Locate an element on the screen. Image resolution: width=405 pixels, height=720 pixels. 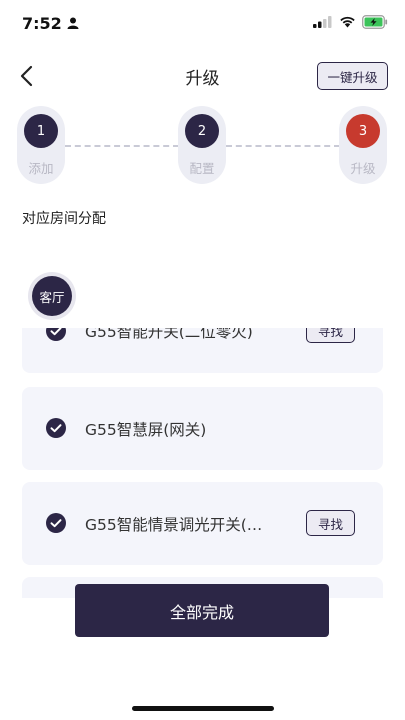
battery-charging-icon is located at coordinates (375, 22).